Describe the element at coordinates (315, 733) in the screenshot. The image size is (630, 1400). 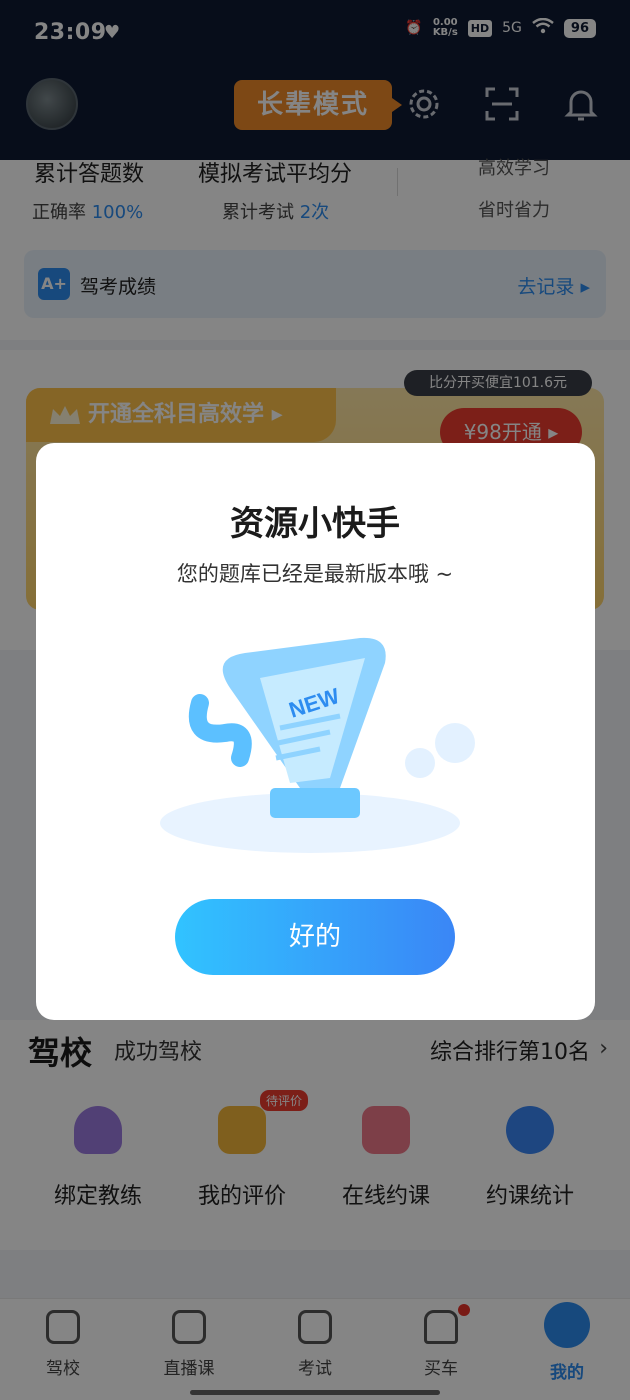
I see `new-document-illustration: NEW` at that location.